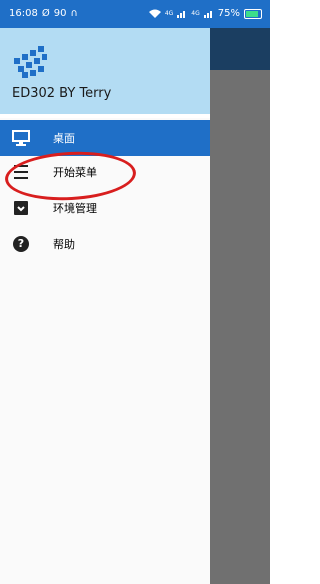 Image resolution: width=320 pixels, height=584 pixels. I want to click on battery-icon, so click(253, 13).